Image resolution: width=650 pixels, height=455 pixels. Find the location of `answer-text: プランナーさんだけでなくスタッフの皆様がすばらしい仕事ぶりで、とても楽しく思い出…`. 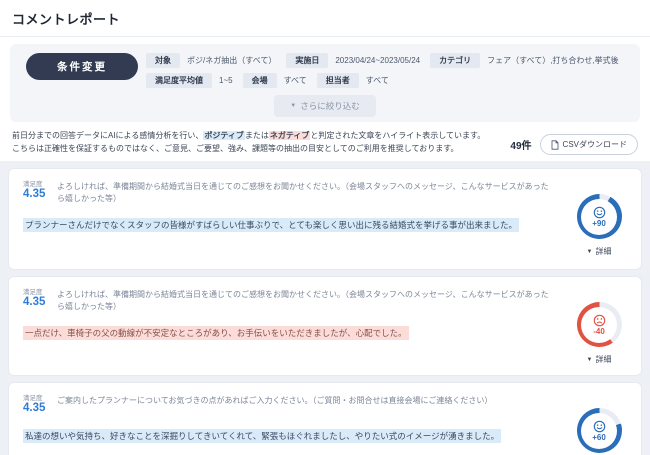

answer-text: プランナーさんだけでなくスタッフの皆様がすばらしい仕事ぶりで、とても楽しく思い出… is located at coordinates (271, 225).